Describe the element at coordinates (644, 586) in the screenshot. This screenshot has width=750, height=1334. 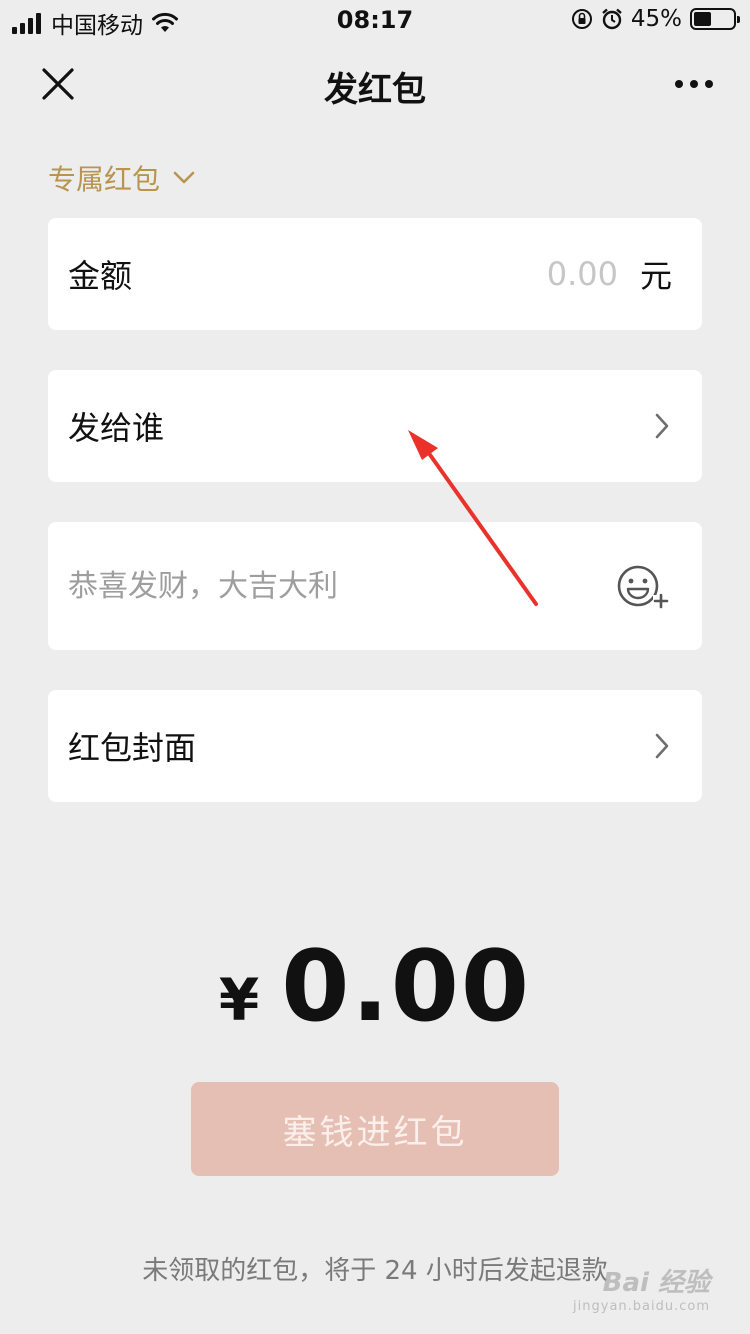
I see `emoji-add-icon` at that location.